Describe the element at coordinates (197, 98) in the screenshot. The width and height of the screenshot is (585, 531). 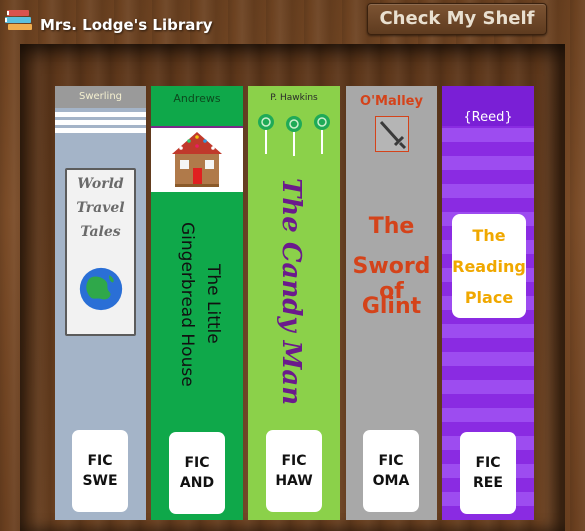
I see `book-author: Andrews` at that location.